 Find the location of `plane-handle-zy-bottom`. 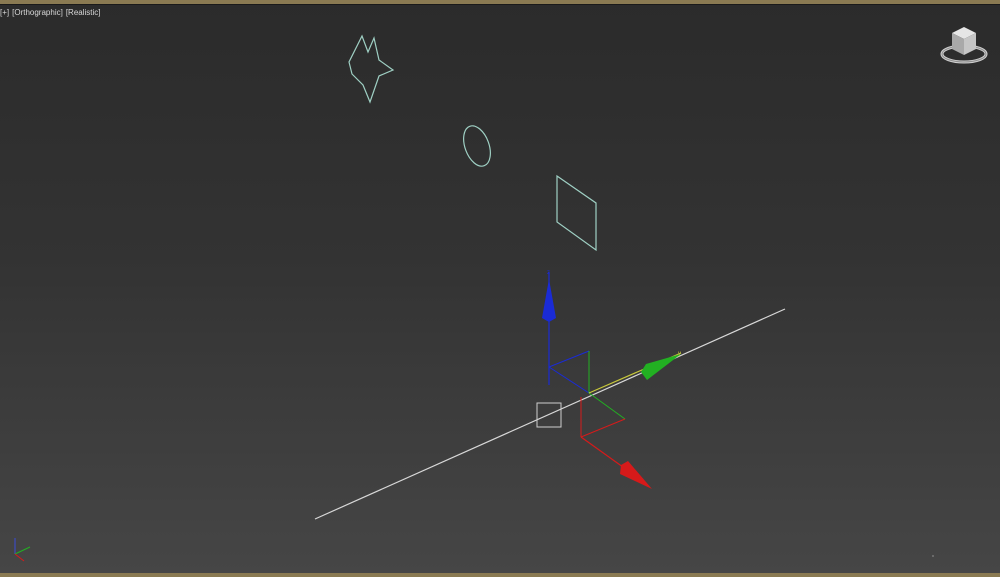

plane-handle-zy-bottom is located at coordinates (569, 380).